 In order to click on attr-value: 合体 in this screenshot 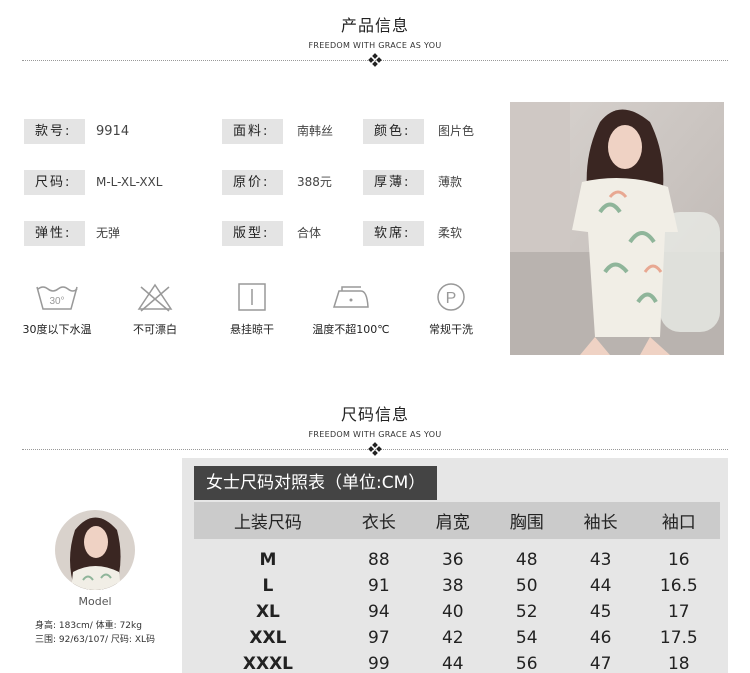, I will do `click(309, 233)`.